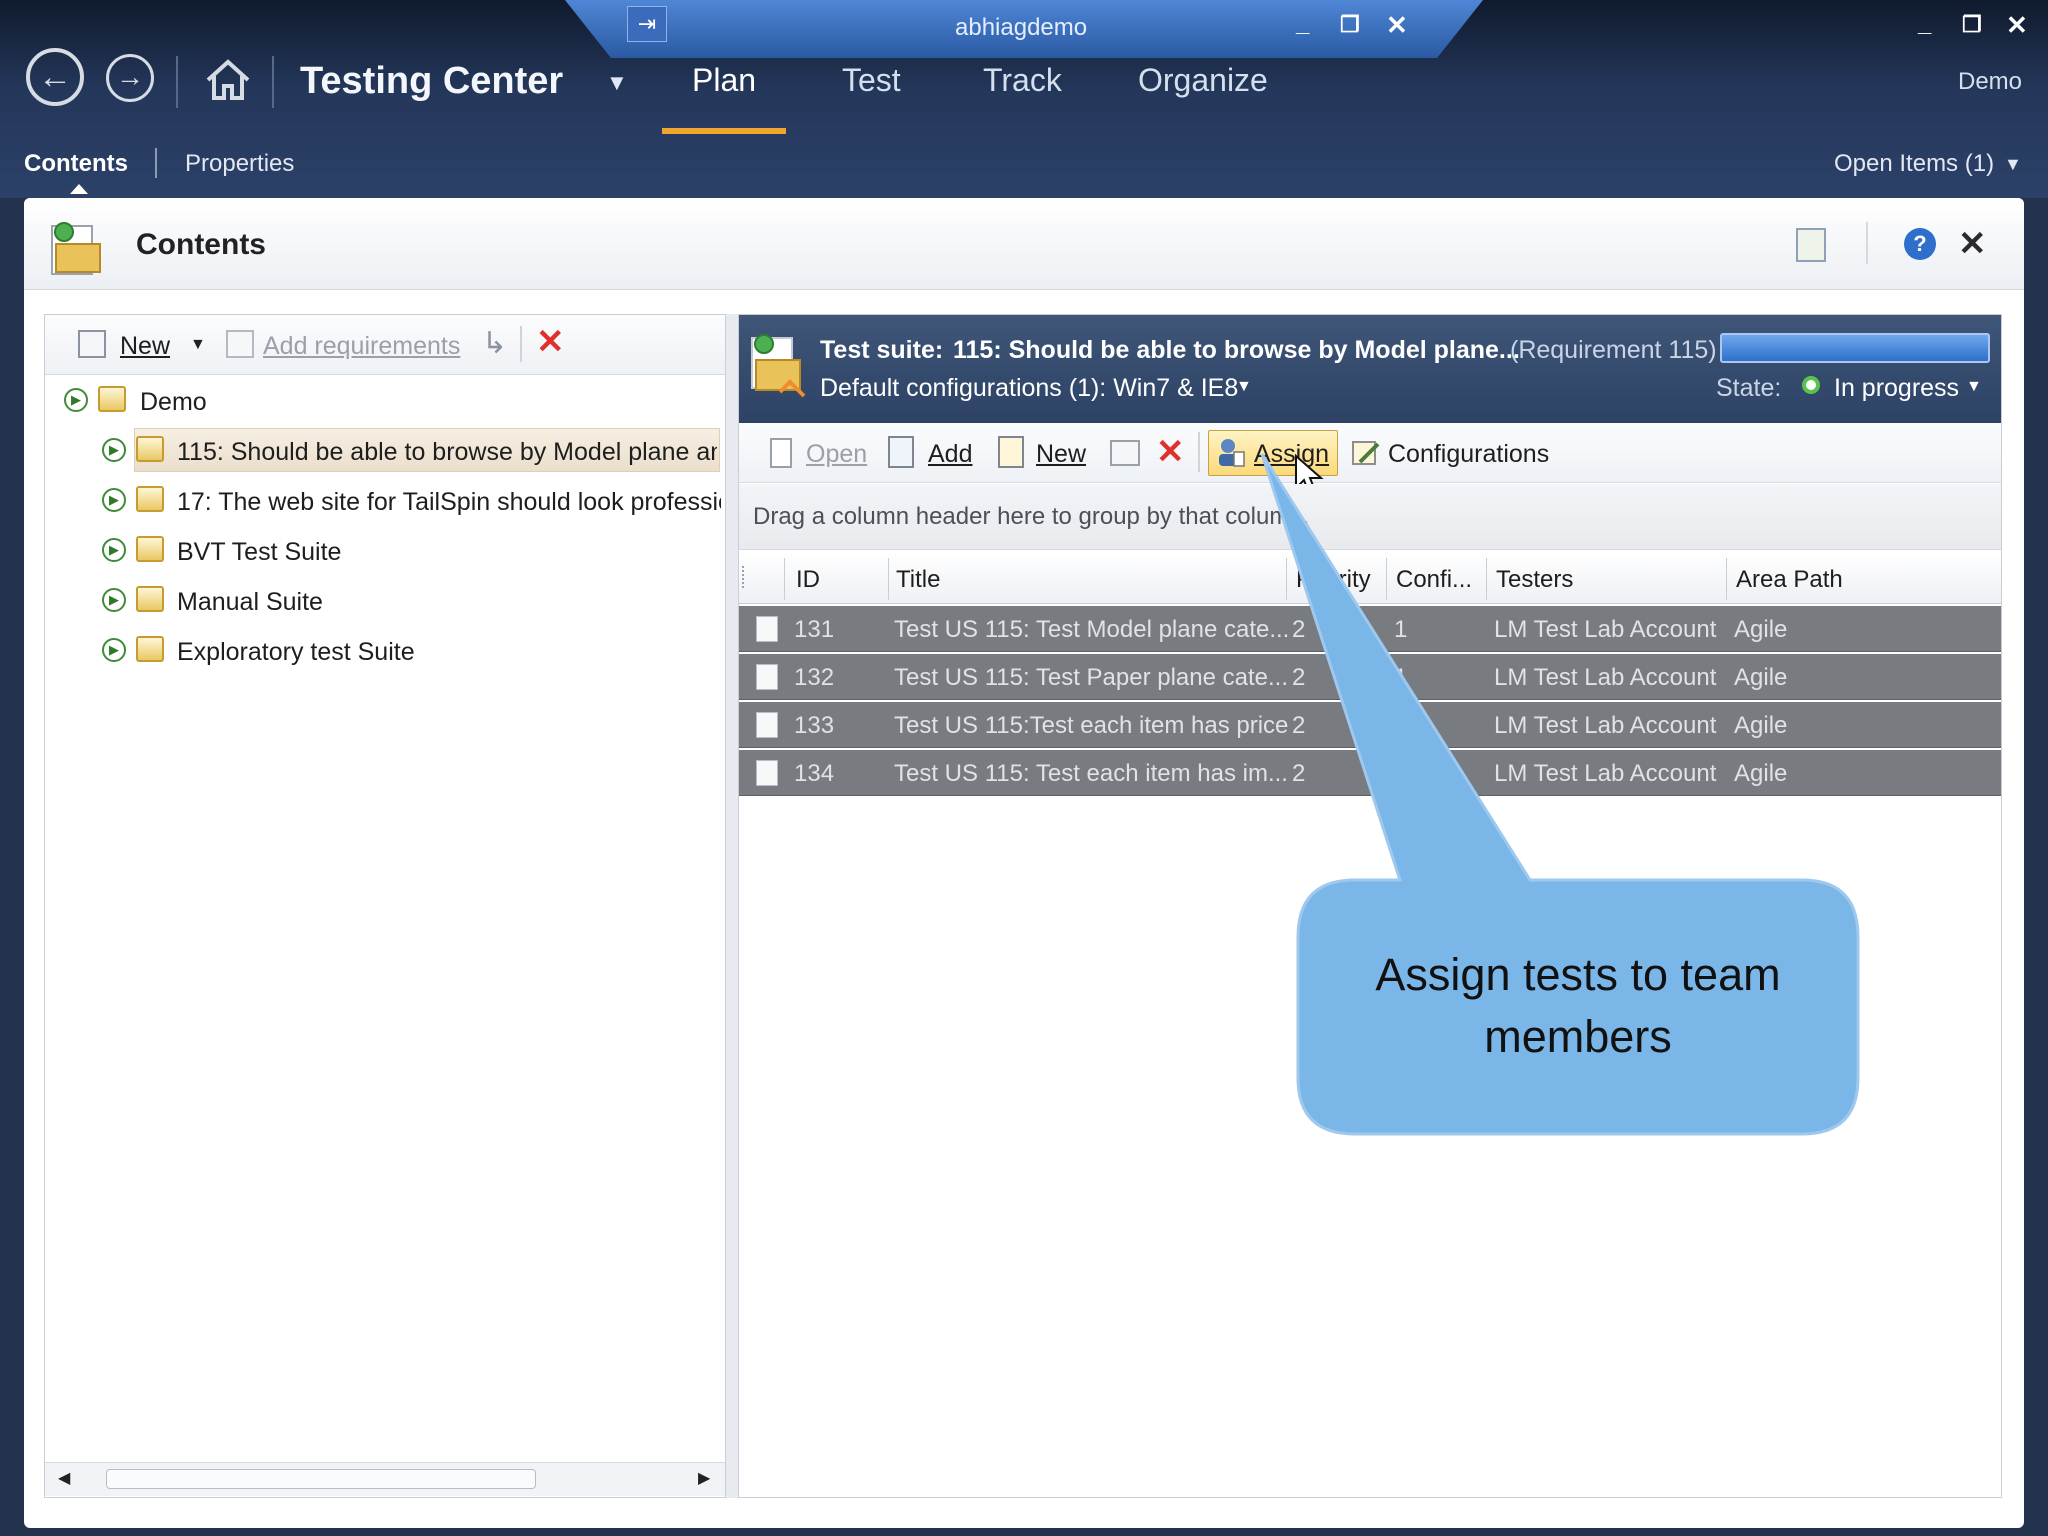  Describe the element at coordinates (76, 164) in the screenshot. I see `subtab-contents: Contents` at that location.